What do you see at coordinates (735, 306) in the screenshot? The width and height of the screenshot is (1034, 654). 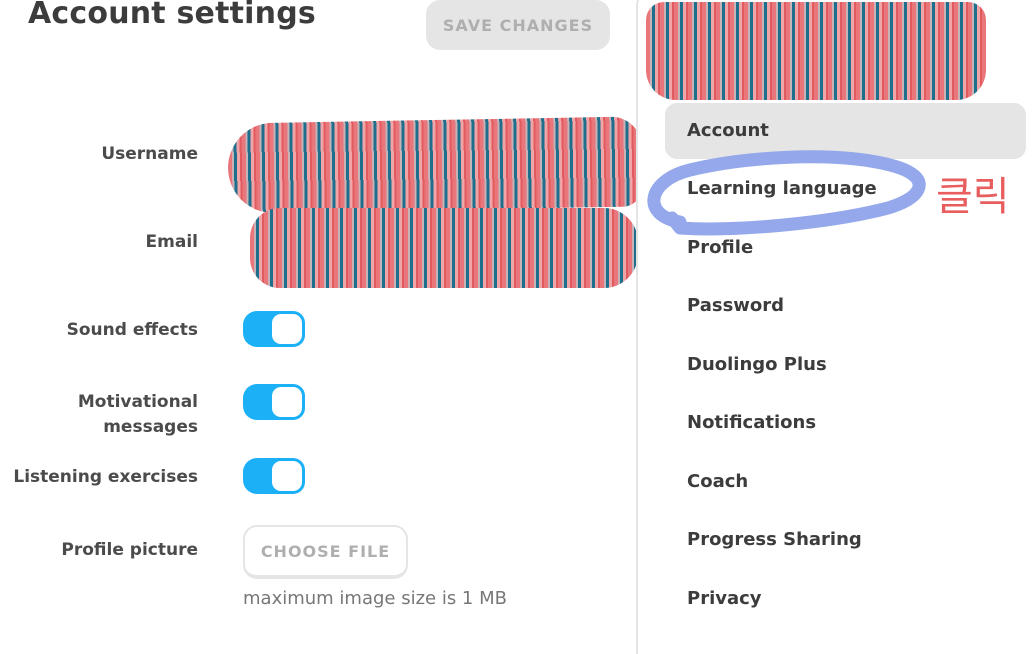 I see `sidebar-item-password: Password` at bounding box center [735, 306].